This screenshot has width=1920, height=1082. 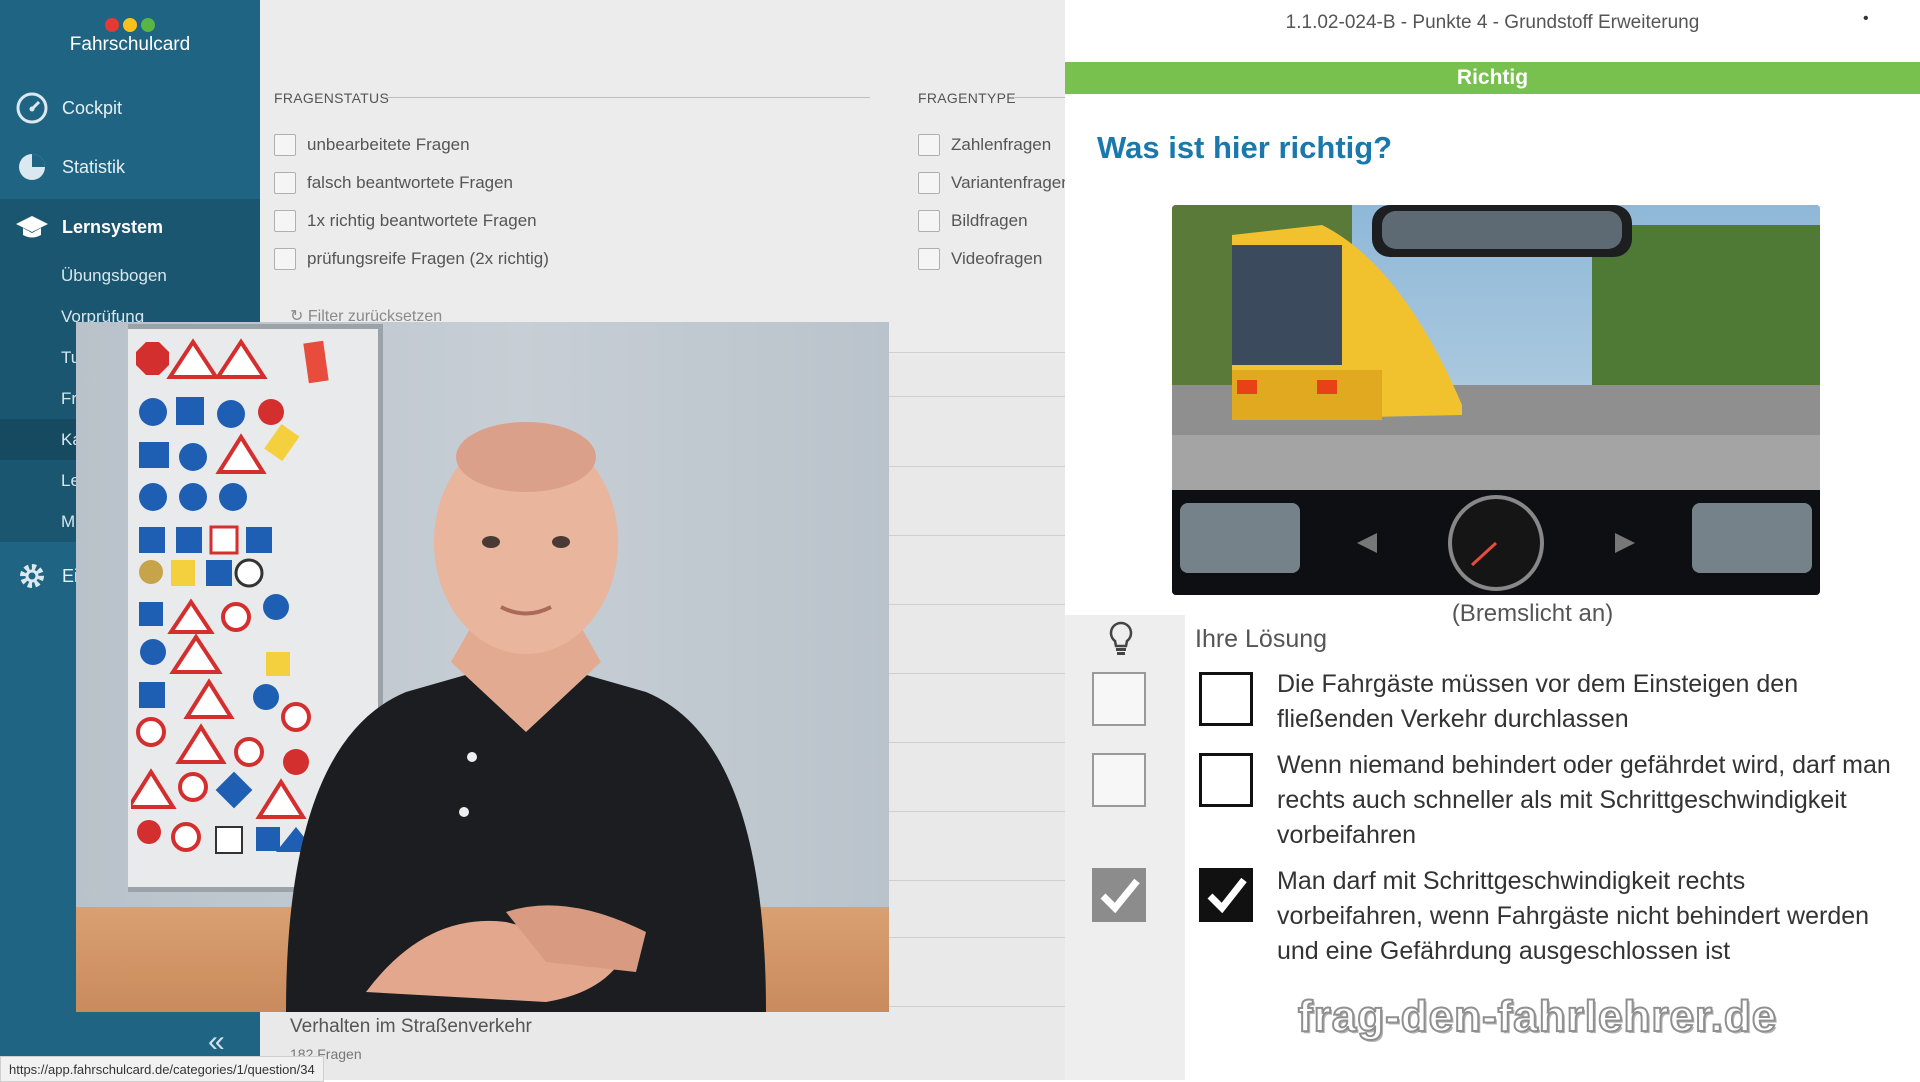 I want to click on answer-checkbox-checked, so click(x=1226, y=895).